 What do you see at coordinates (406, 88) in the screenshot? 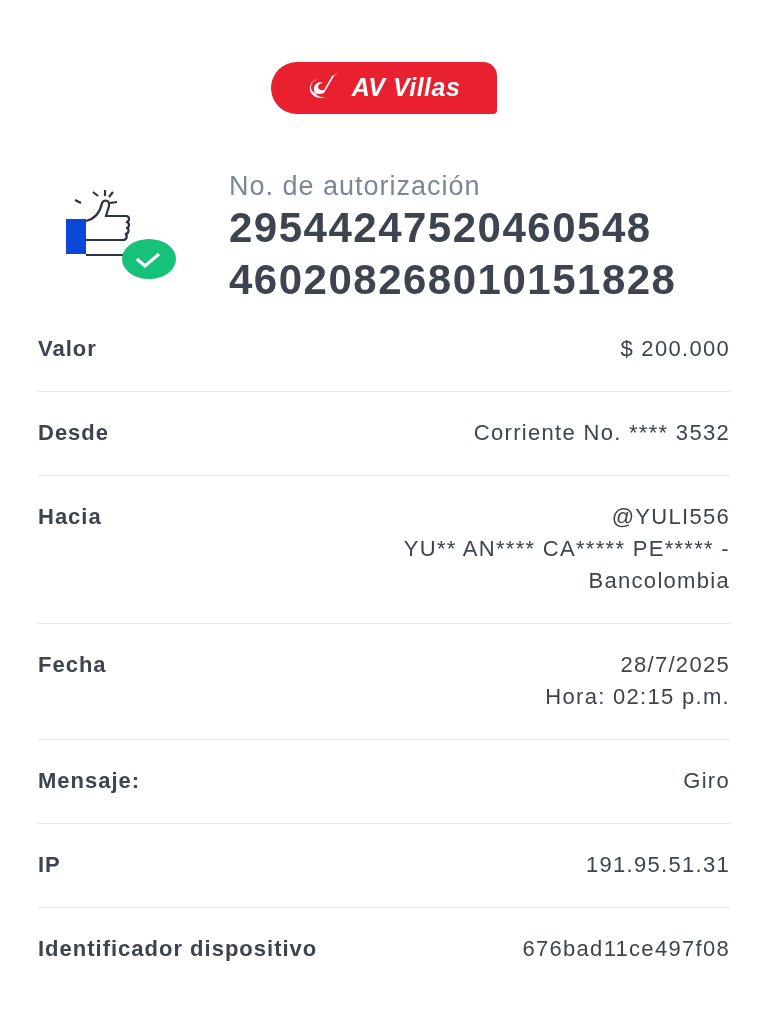
I see `logo-text: AV Villas` at bounding box center [406, 88].